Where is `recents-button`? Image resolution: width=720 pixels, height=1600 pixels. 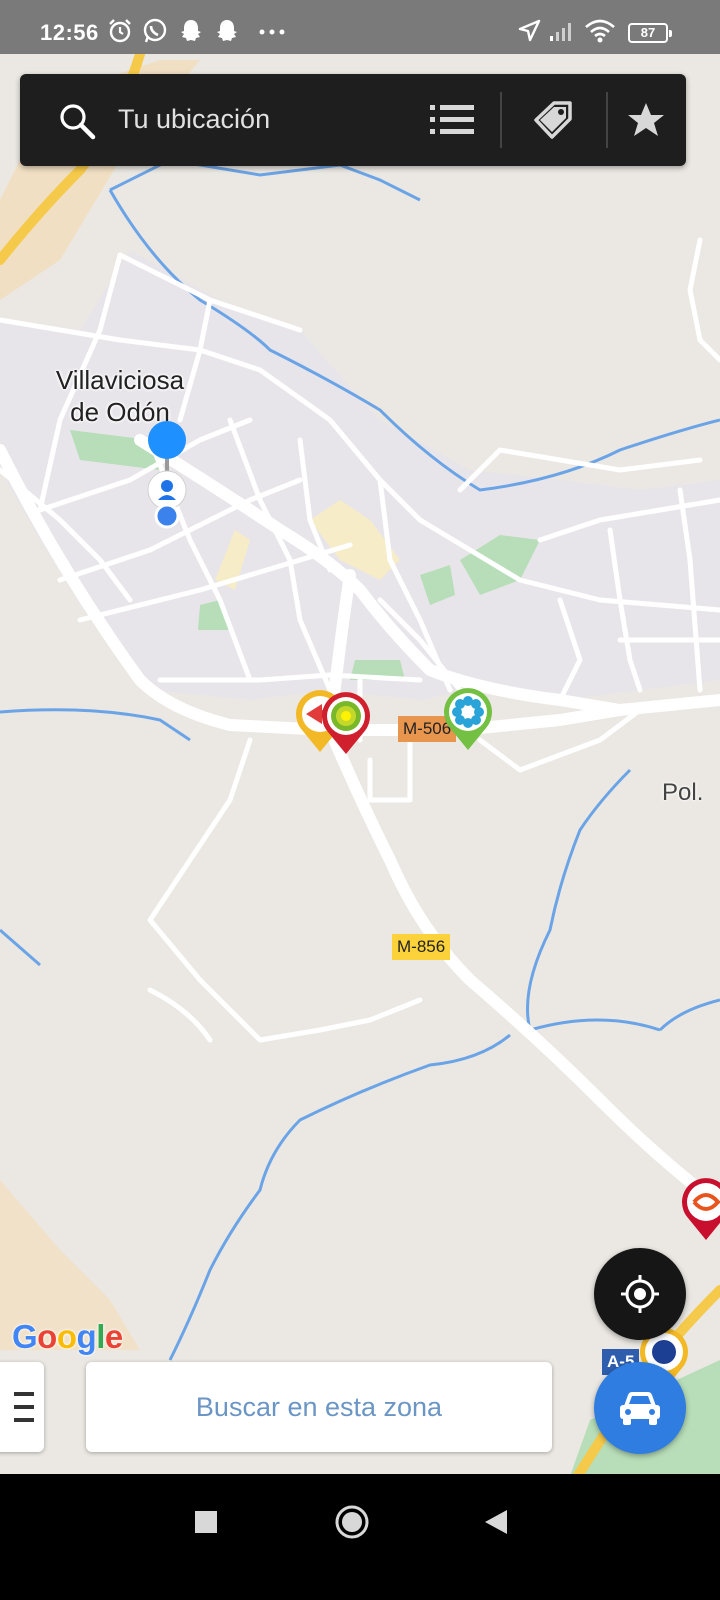
recents-button is located at coordinates (206, 1522).